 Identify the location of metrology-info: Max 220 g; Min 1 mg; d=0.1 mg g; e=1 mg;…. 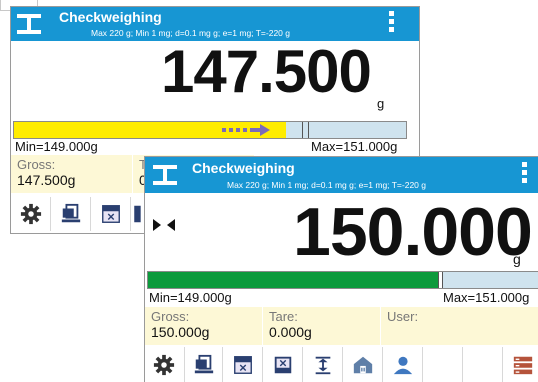
(326, 185).